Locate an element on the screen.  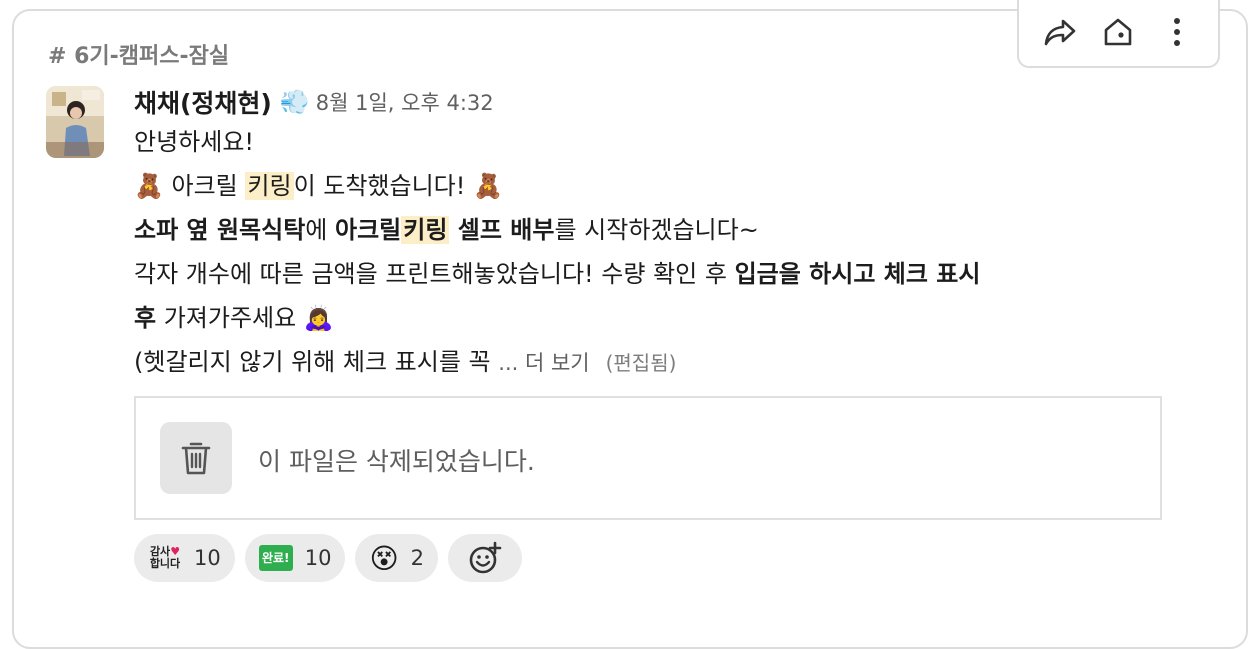
status-emoji: 💨 is located at coordinates (295, 102).